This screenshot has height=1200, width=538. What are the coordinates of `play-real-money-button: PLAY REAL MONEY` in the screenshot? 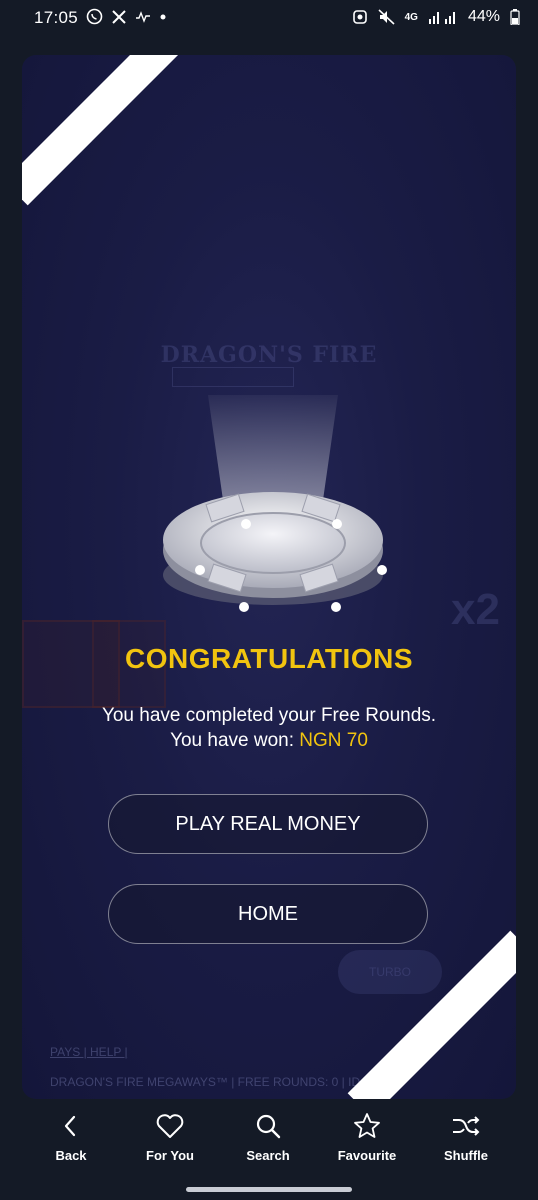 It's located at (268, 824).